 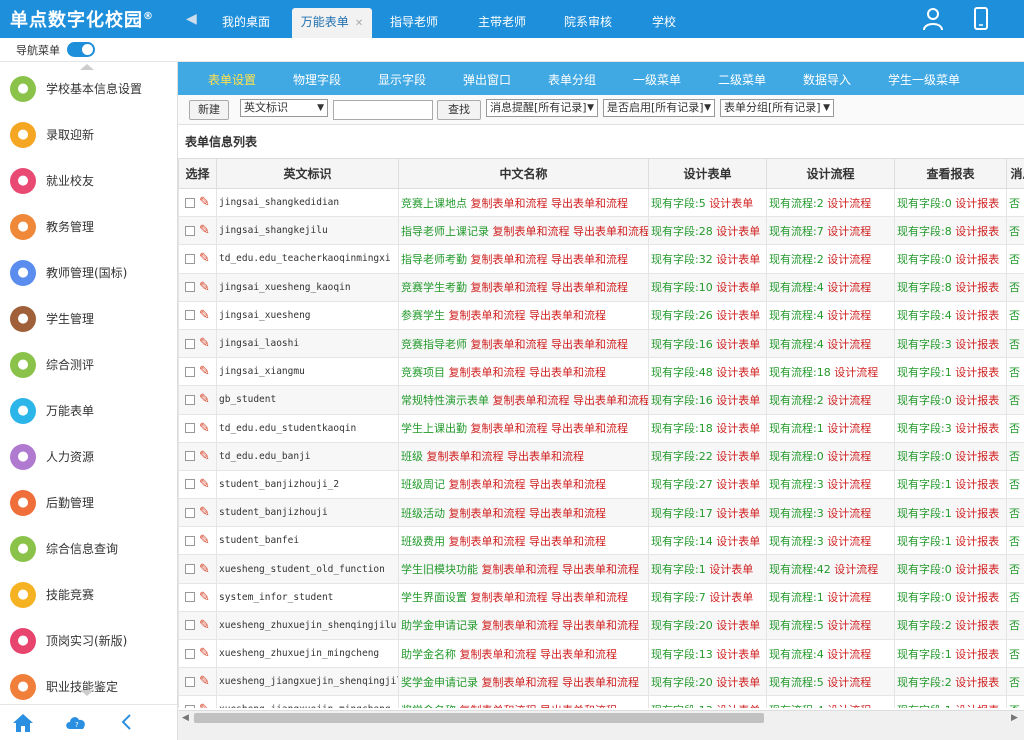 What do you see at coordinates (88, 457) in the screenshot?
I see `sidebar-menu-item: ● 人力资源` at bounding box center [88, 457].